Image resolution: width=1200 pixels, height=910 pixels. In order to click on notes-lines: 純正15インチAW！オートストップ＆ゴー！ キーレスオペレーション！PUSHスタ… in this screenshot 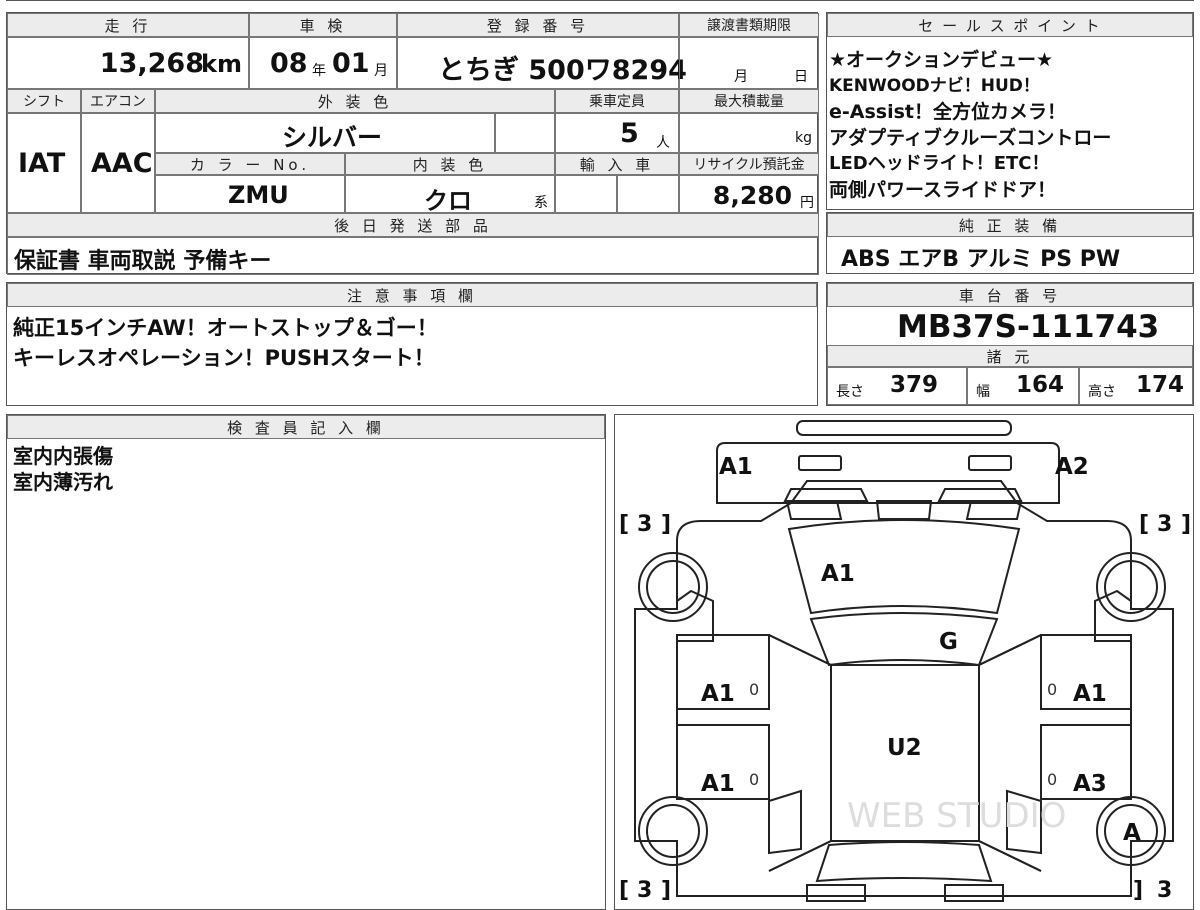, I will do `click(225, 343)`.